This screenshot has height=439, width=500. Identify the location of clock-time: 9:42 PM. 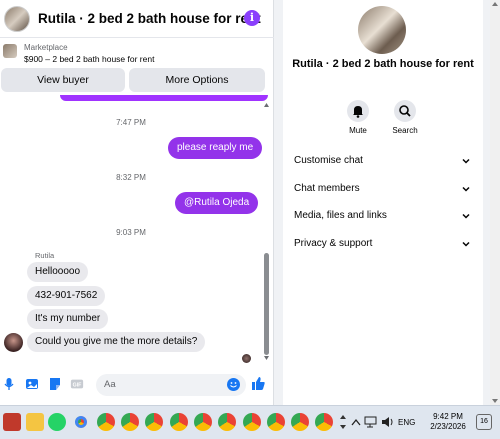
(448, 416).